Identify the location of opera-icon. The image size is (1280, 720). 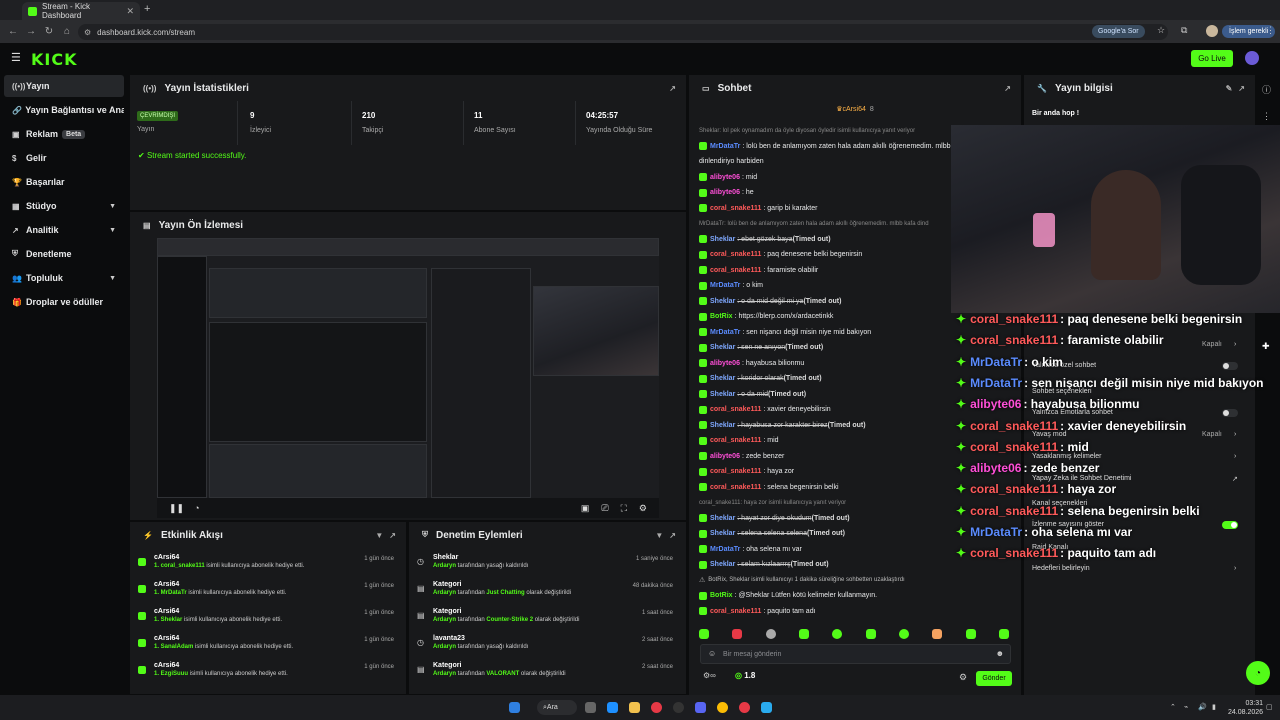
(656, 707).